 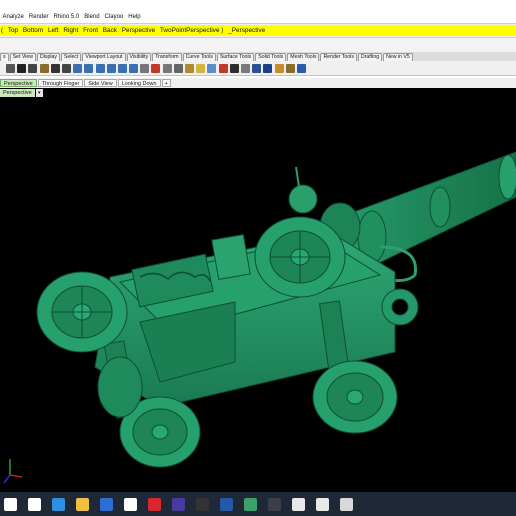 What do you see at coordinates (90, 30) in the screenshot?
I see `command-option-front: Front` at bounding box center [90, 30].